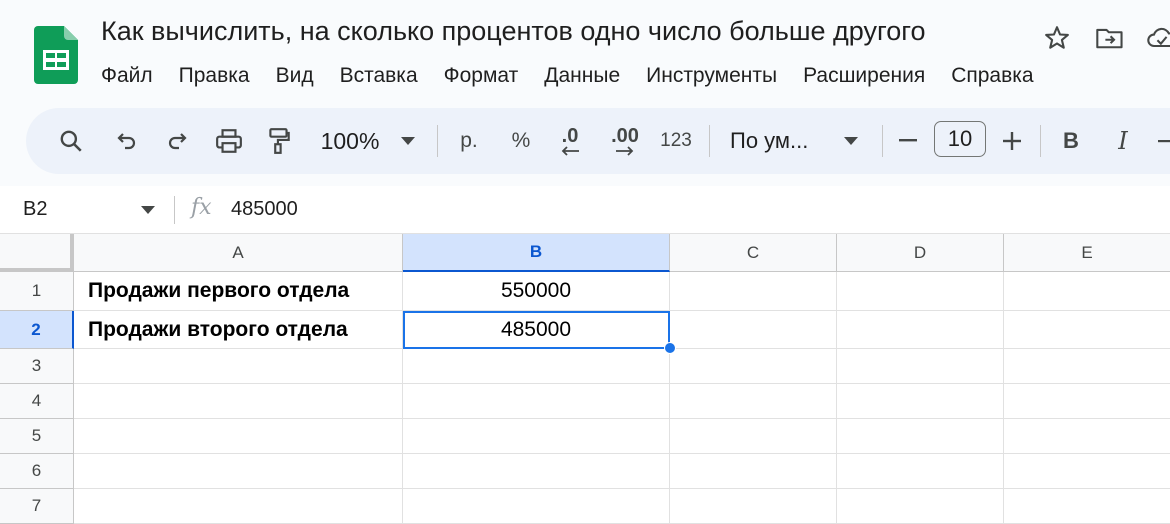 Image resolution: width=1170 pixels, height=524 pixels. I want to click on cell-a6, so click(238, 471).